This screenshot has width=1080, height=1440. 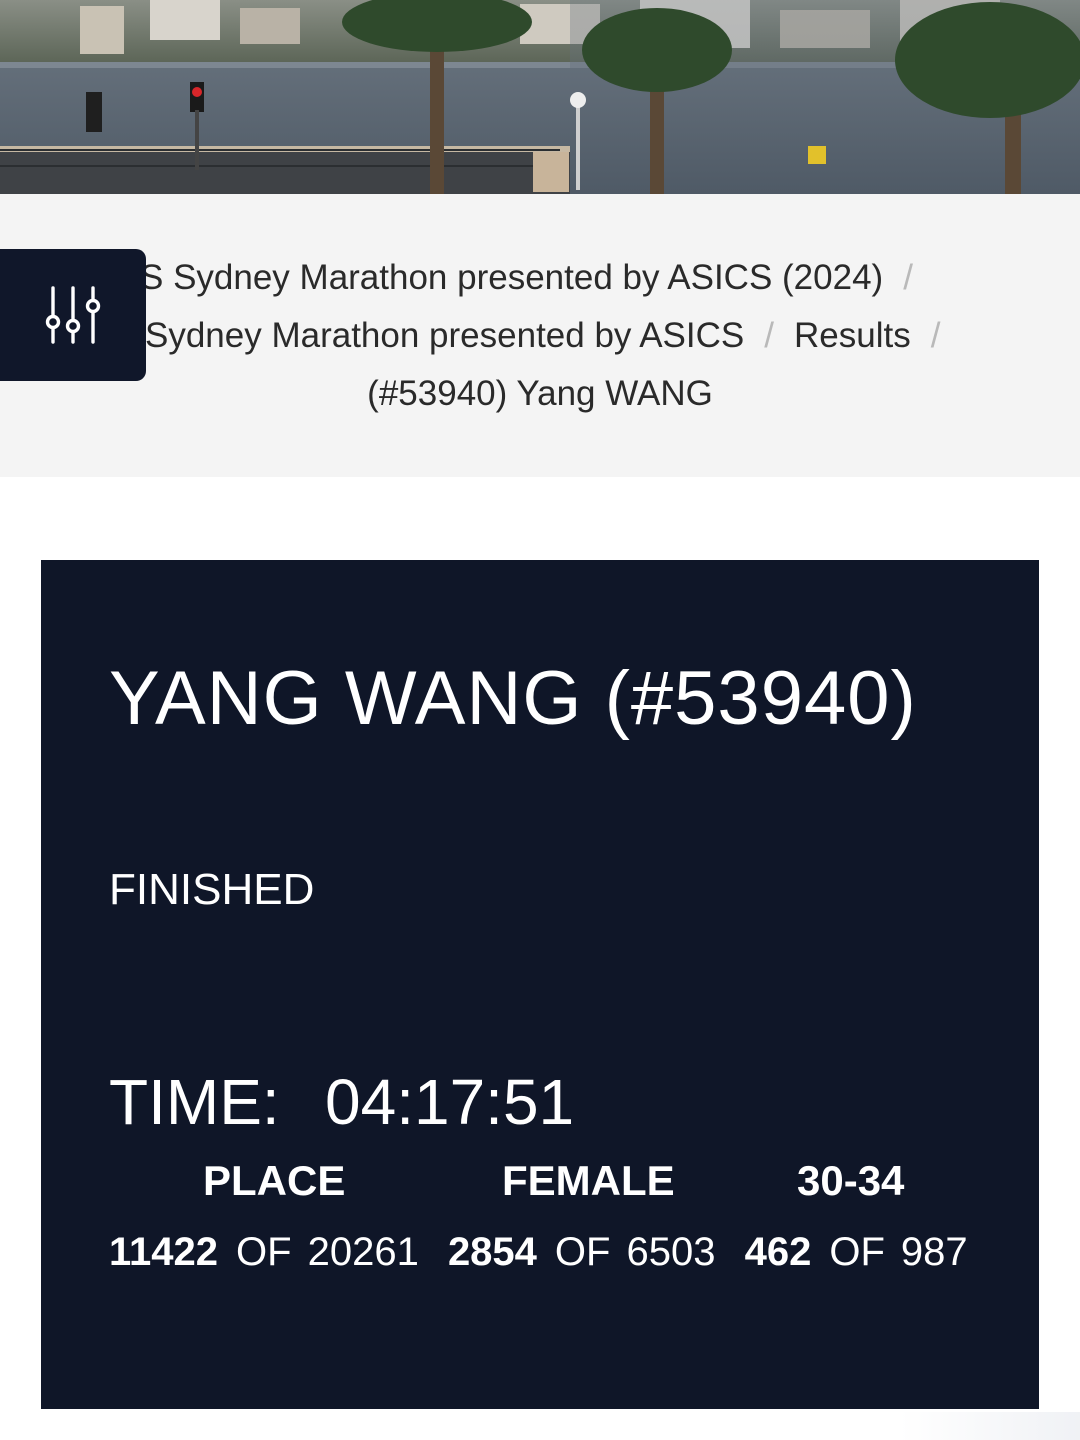 What do you see at coordinates (990, 1426) in the screenshot?
I see `scroll-shadow` at bounding box center [990, 1426].